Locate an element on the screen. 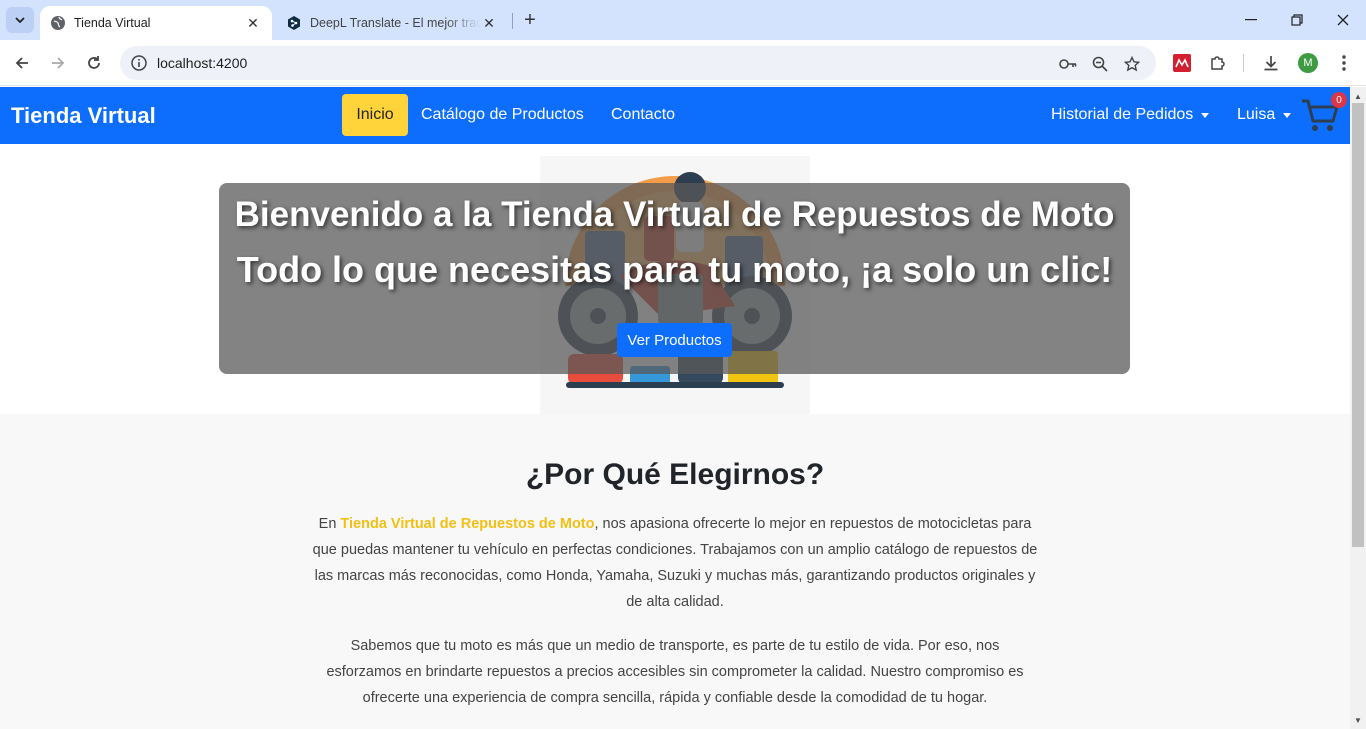  new-tab-button: + is located at coordinates (530, 20).